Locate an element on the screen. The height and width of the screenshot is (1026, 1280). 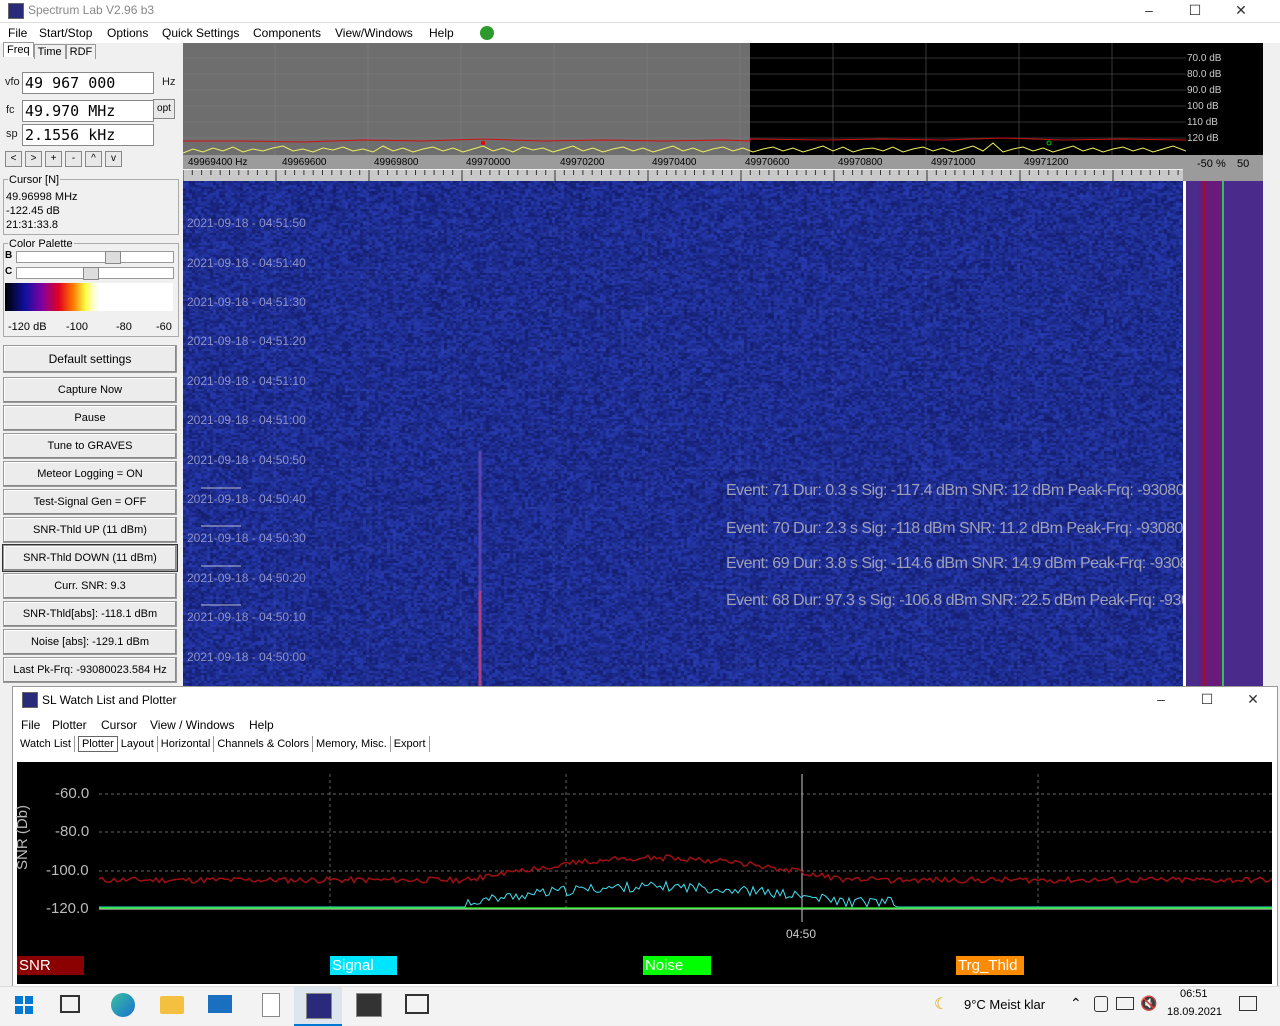
freq-label-4: 49970200 is located at coordinates (582, 162).